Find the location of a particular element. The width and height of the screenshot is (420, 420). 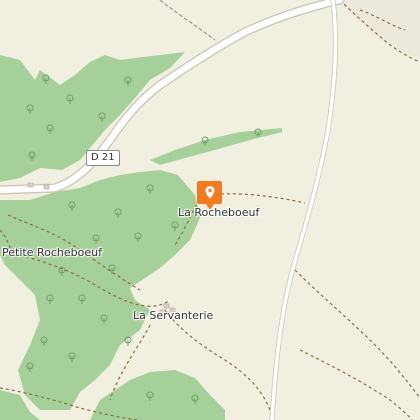

forest-strip is located at coordinates (216, 146).